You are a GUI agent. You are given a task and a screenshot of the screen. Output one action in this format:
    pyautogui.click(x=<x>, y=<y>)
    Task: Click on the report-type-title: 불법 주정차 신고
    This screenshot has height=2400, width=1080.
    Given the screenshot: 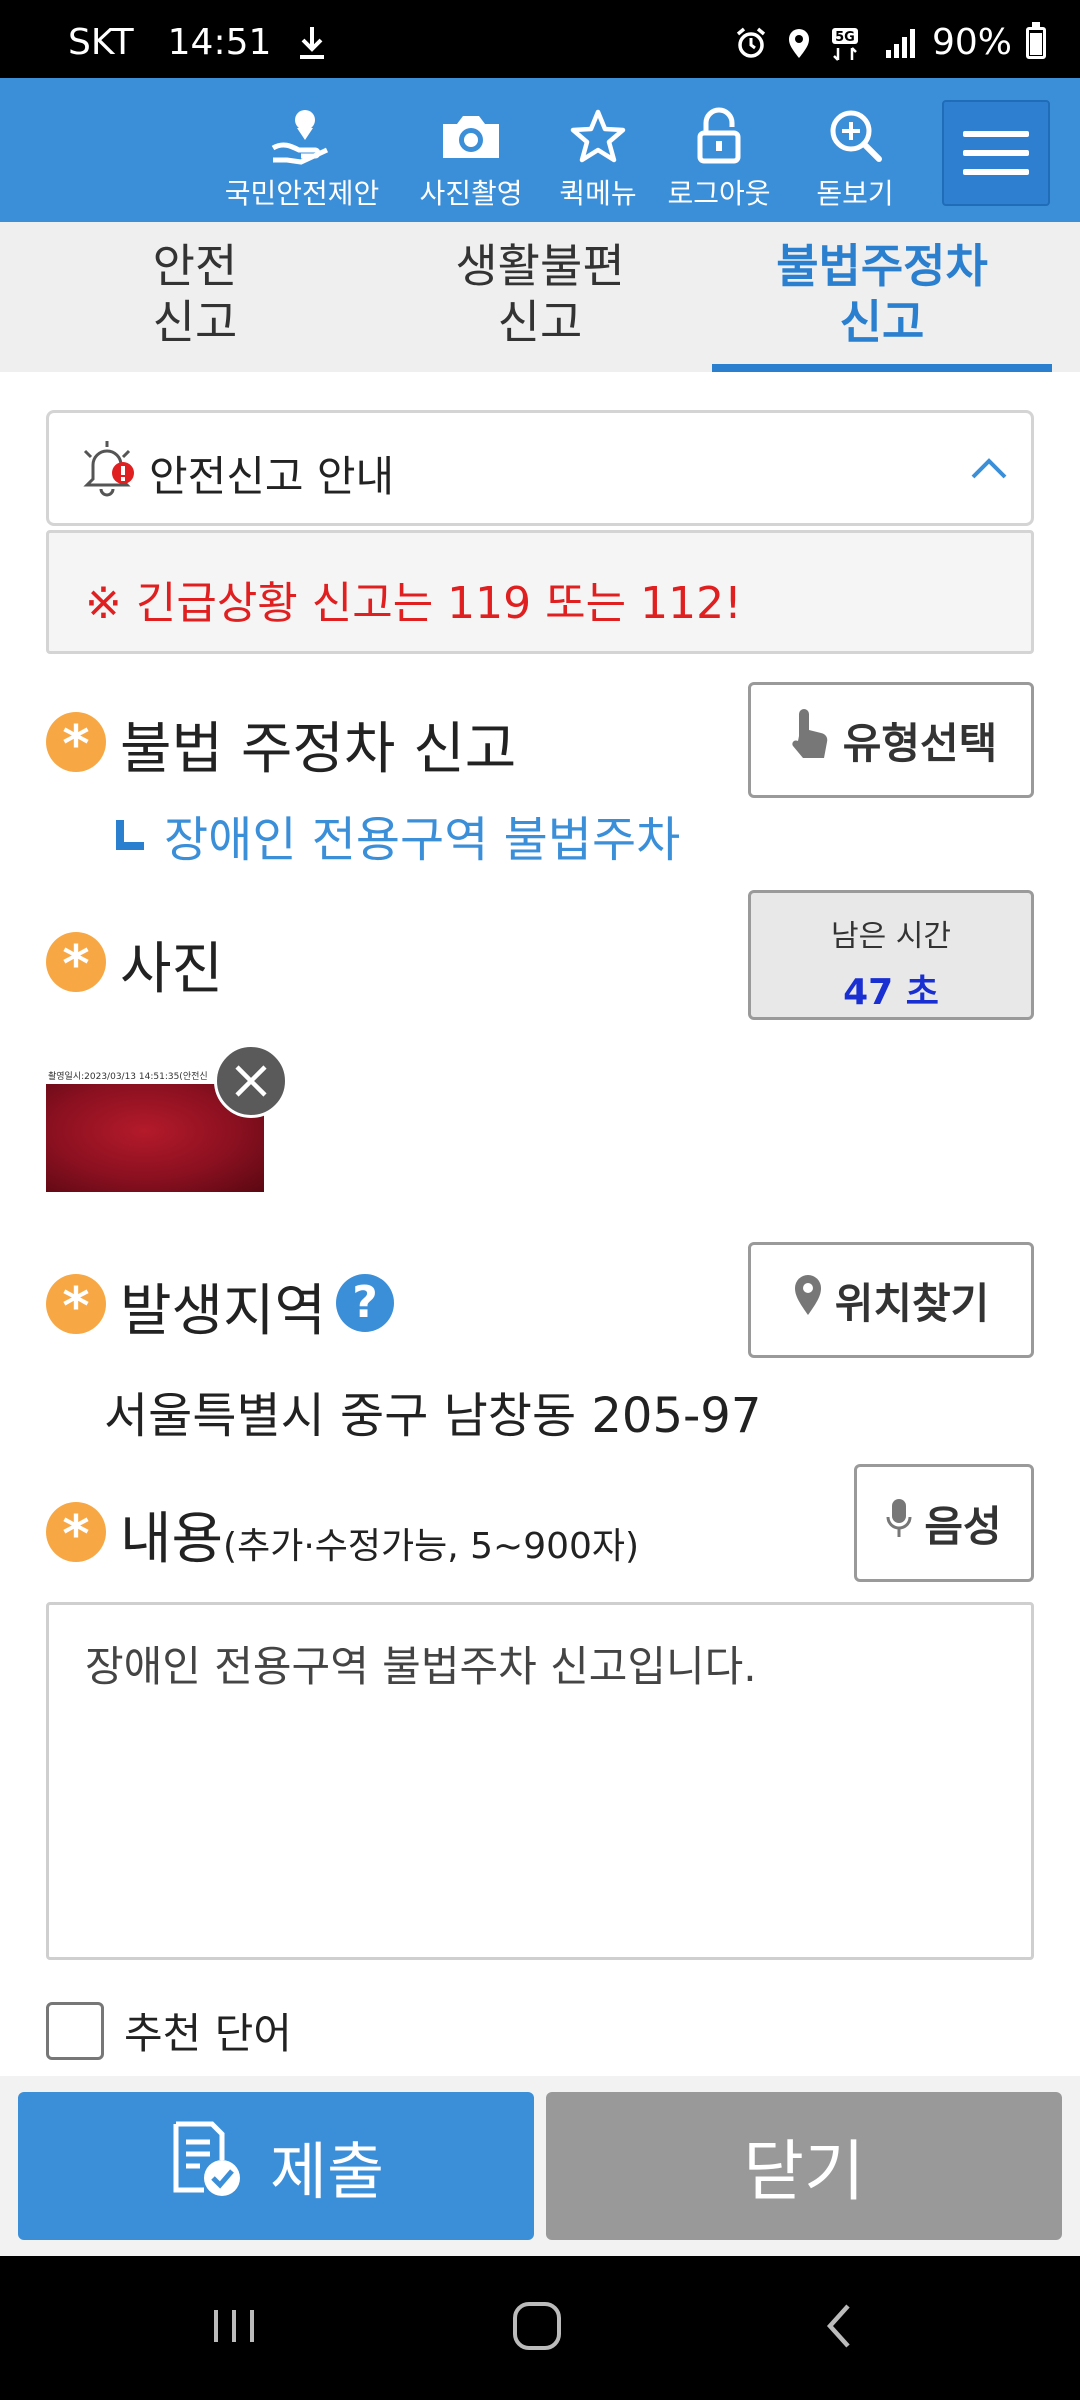 What is the action you would take?
    pyautogui.click(x=318, y=749)
    